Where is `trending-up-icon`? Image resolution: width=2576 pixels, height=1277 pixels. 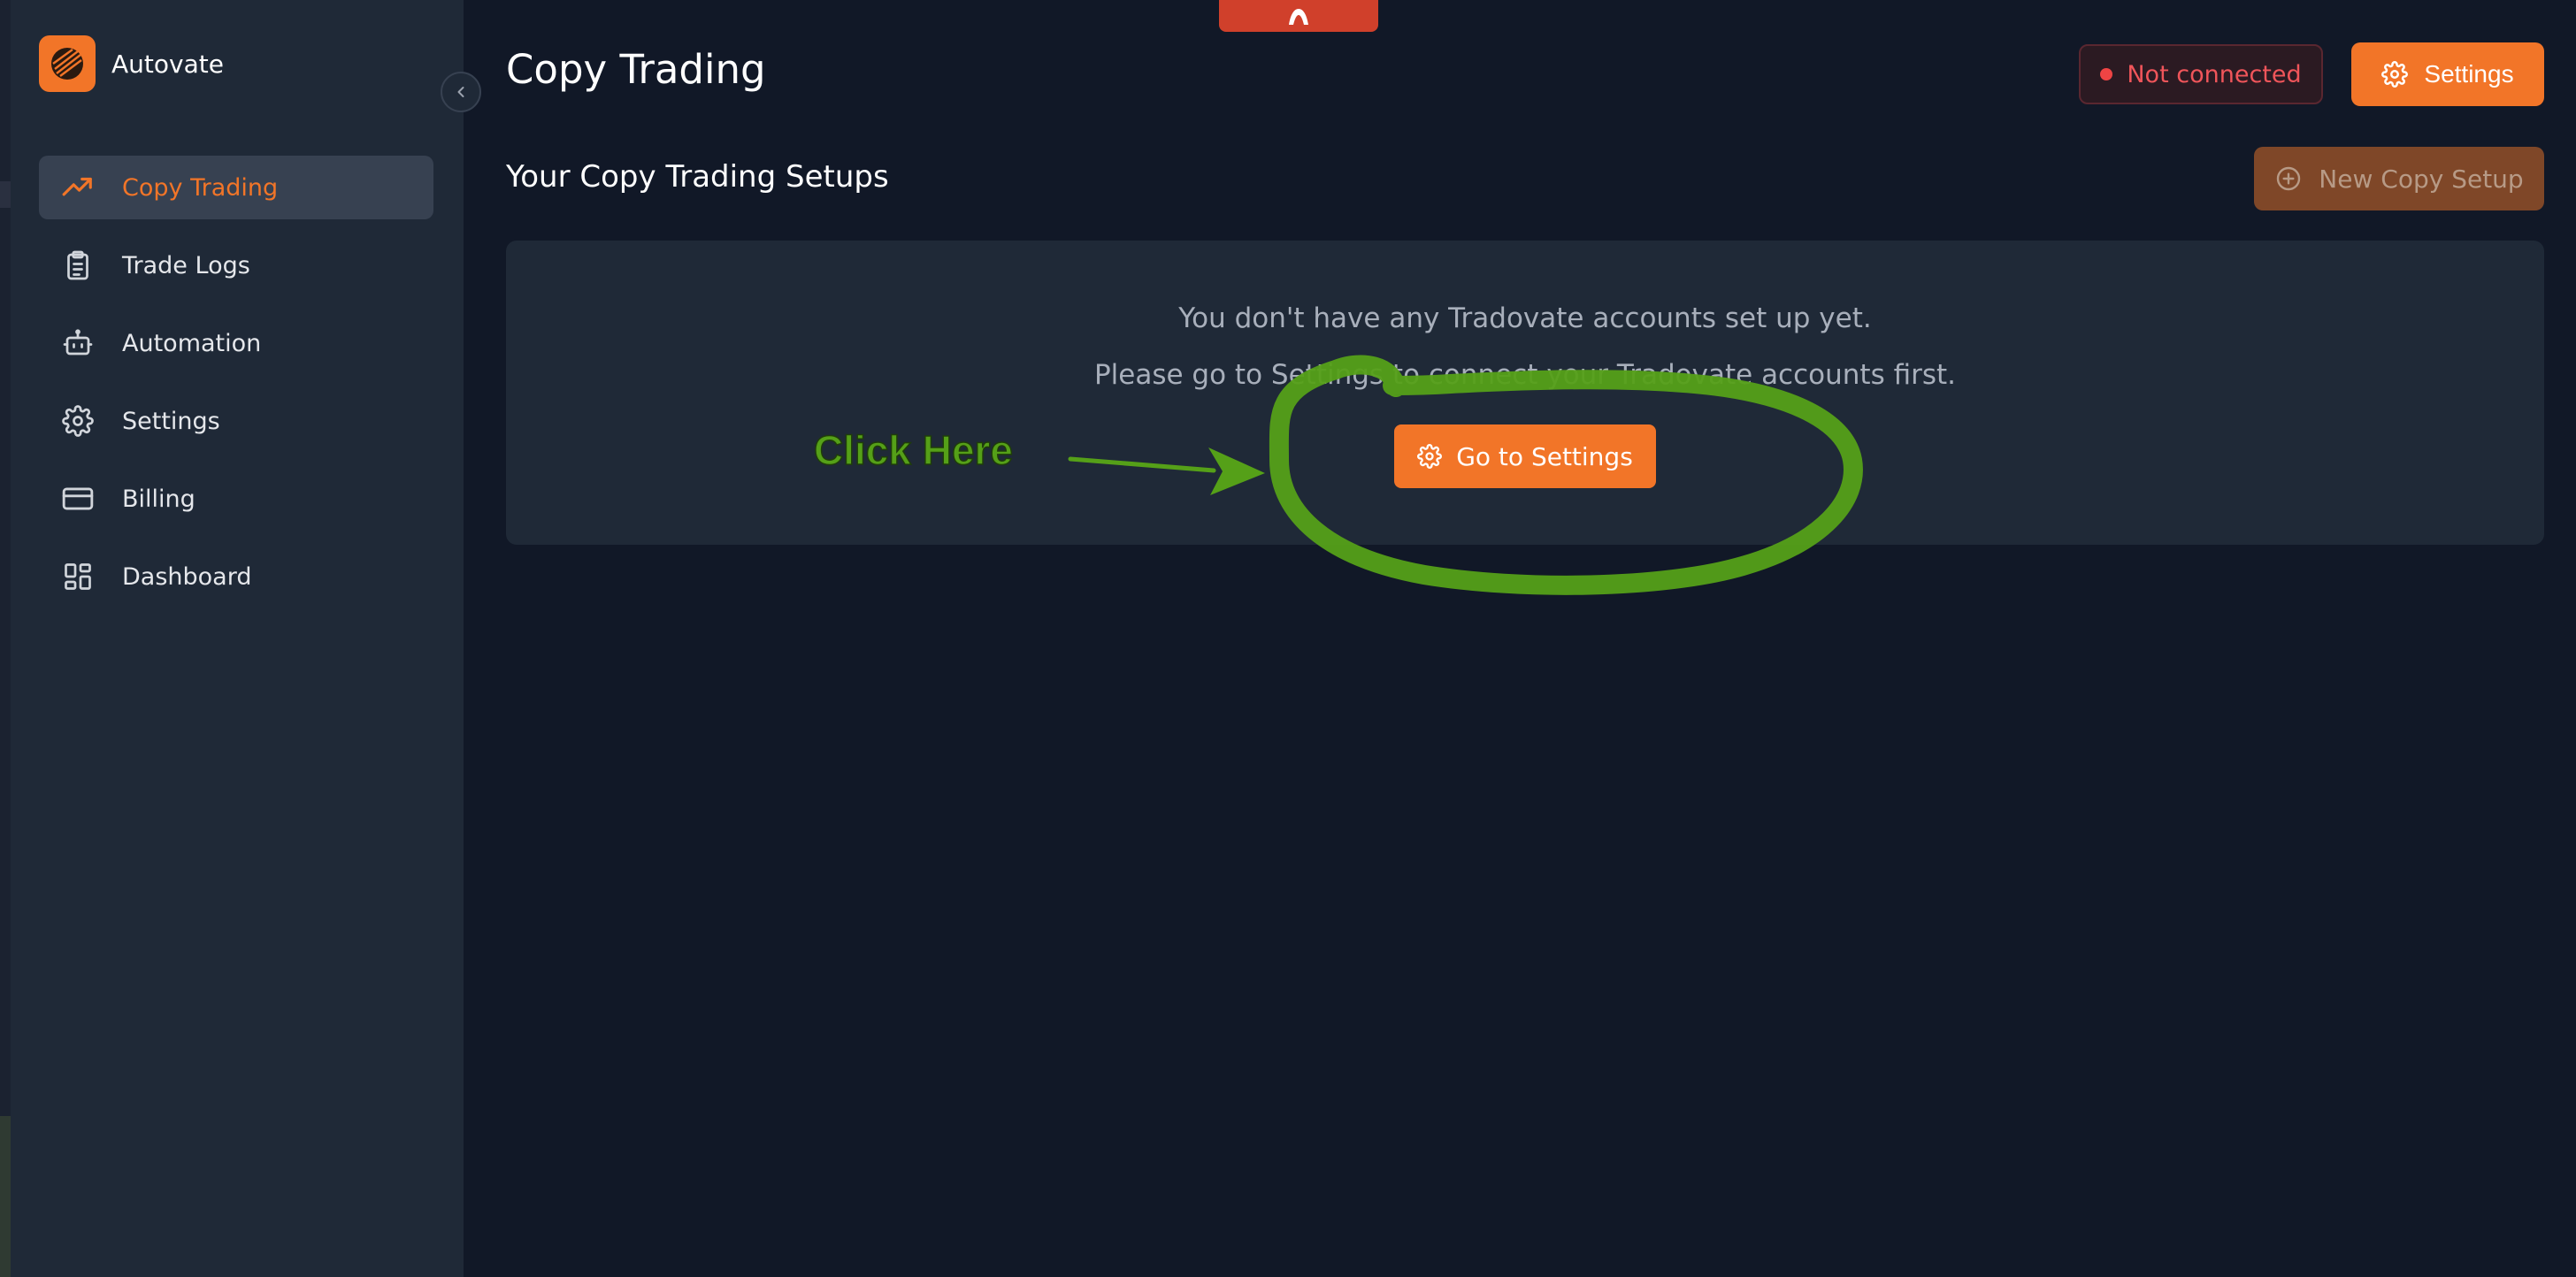 trending-up-icon is located at coordinates (78, 187).